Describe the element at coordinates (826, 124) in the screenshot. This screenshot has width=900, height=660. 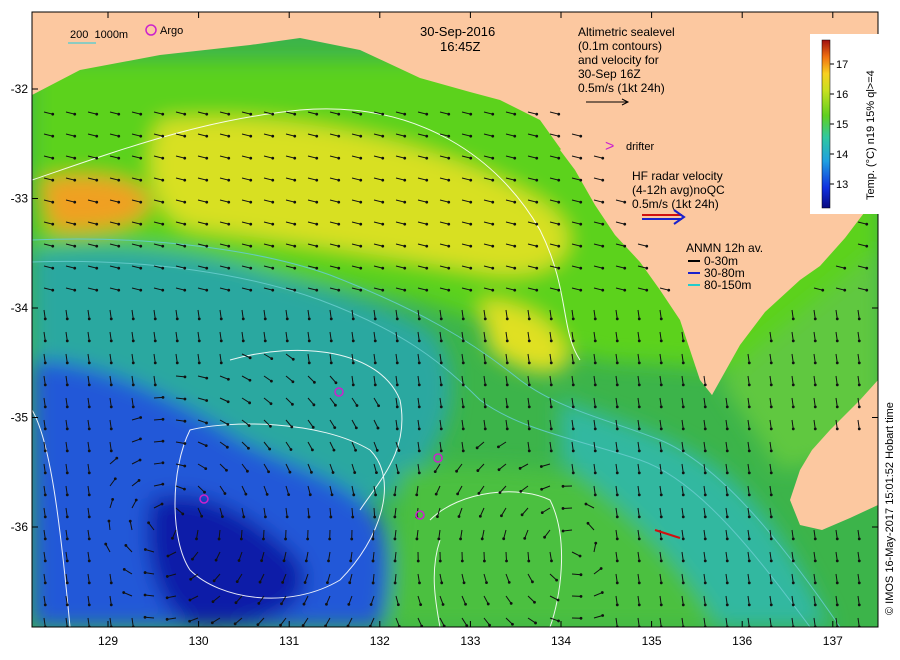
I see `colorbar-scale` at that location.